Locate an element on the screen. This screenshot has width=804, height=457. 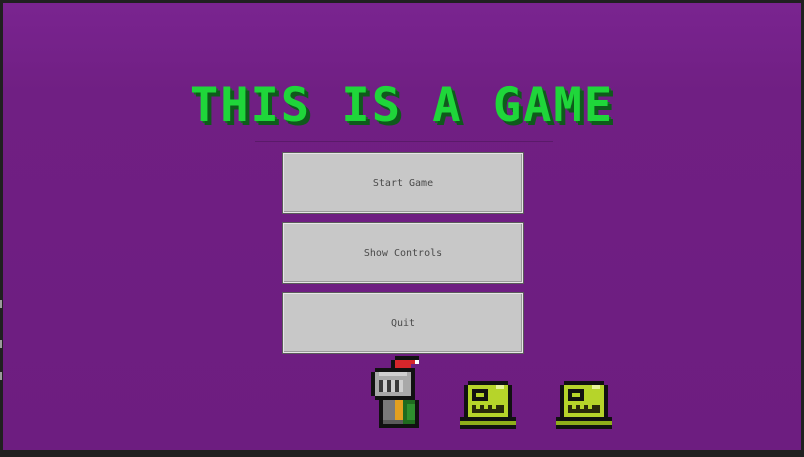
title-divider is located at coordinates (404, 141).